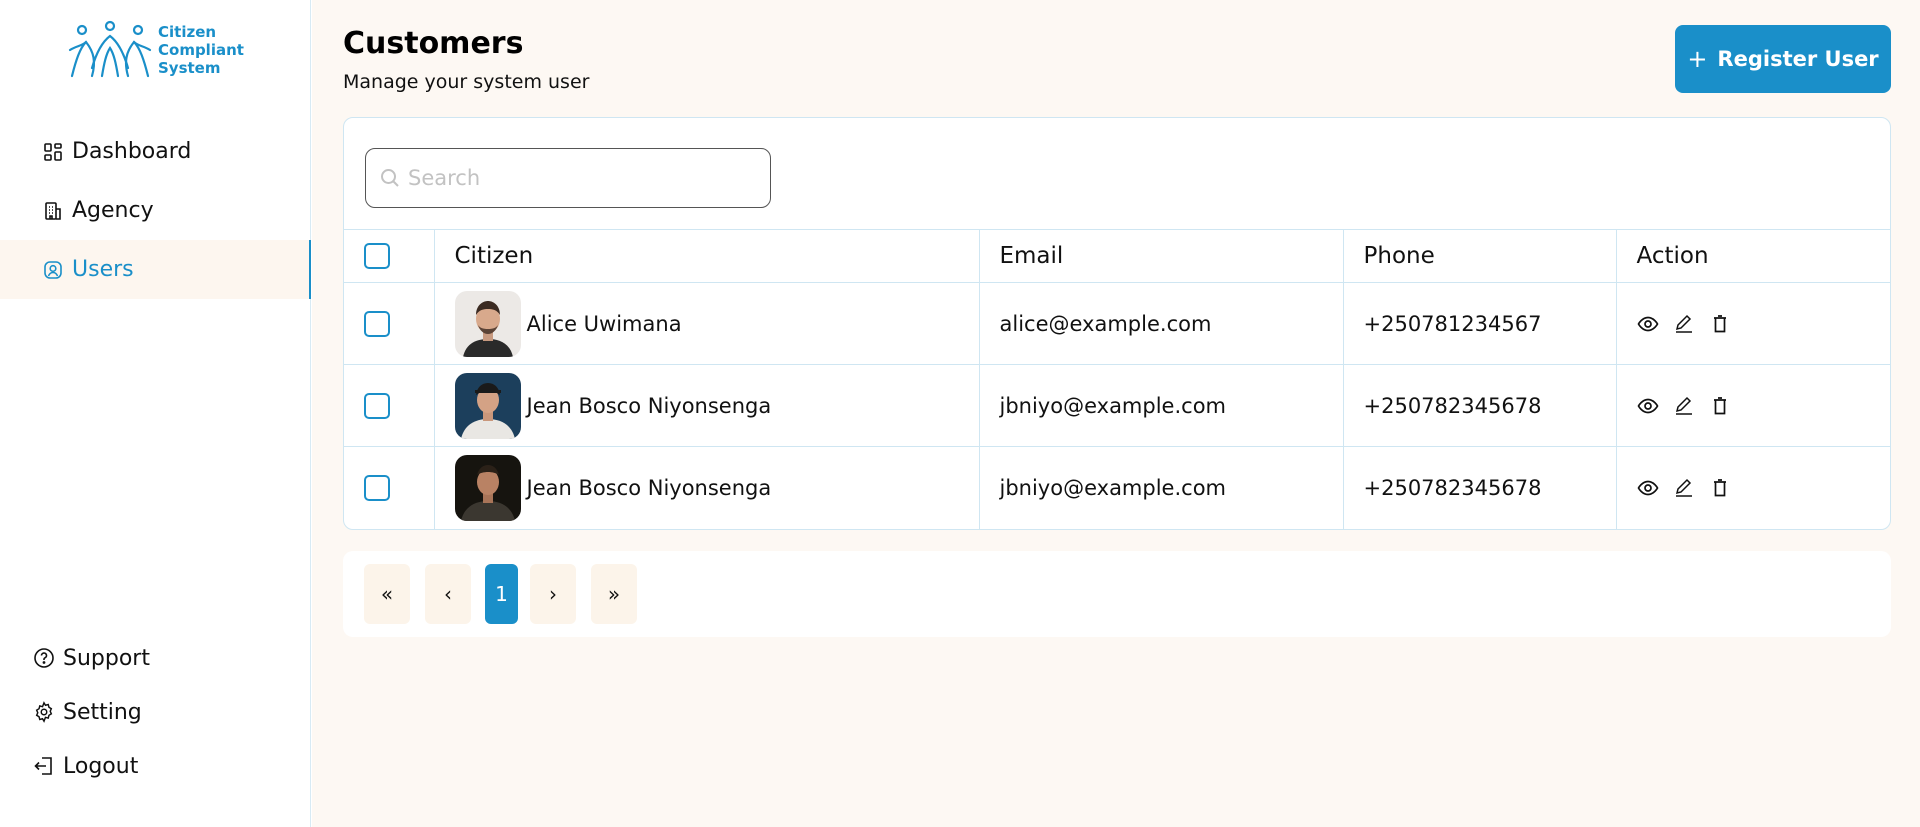 The image size is (1920, 827). Describe the element at coordinates (706, 323) in the screenshot. I see `citizen-cell: Alice Uwimana` at that location.